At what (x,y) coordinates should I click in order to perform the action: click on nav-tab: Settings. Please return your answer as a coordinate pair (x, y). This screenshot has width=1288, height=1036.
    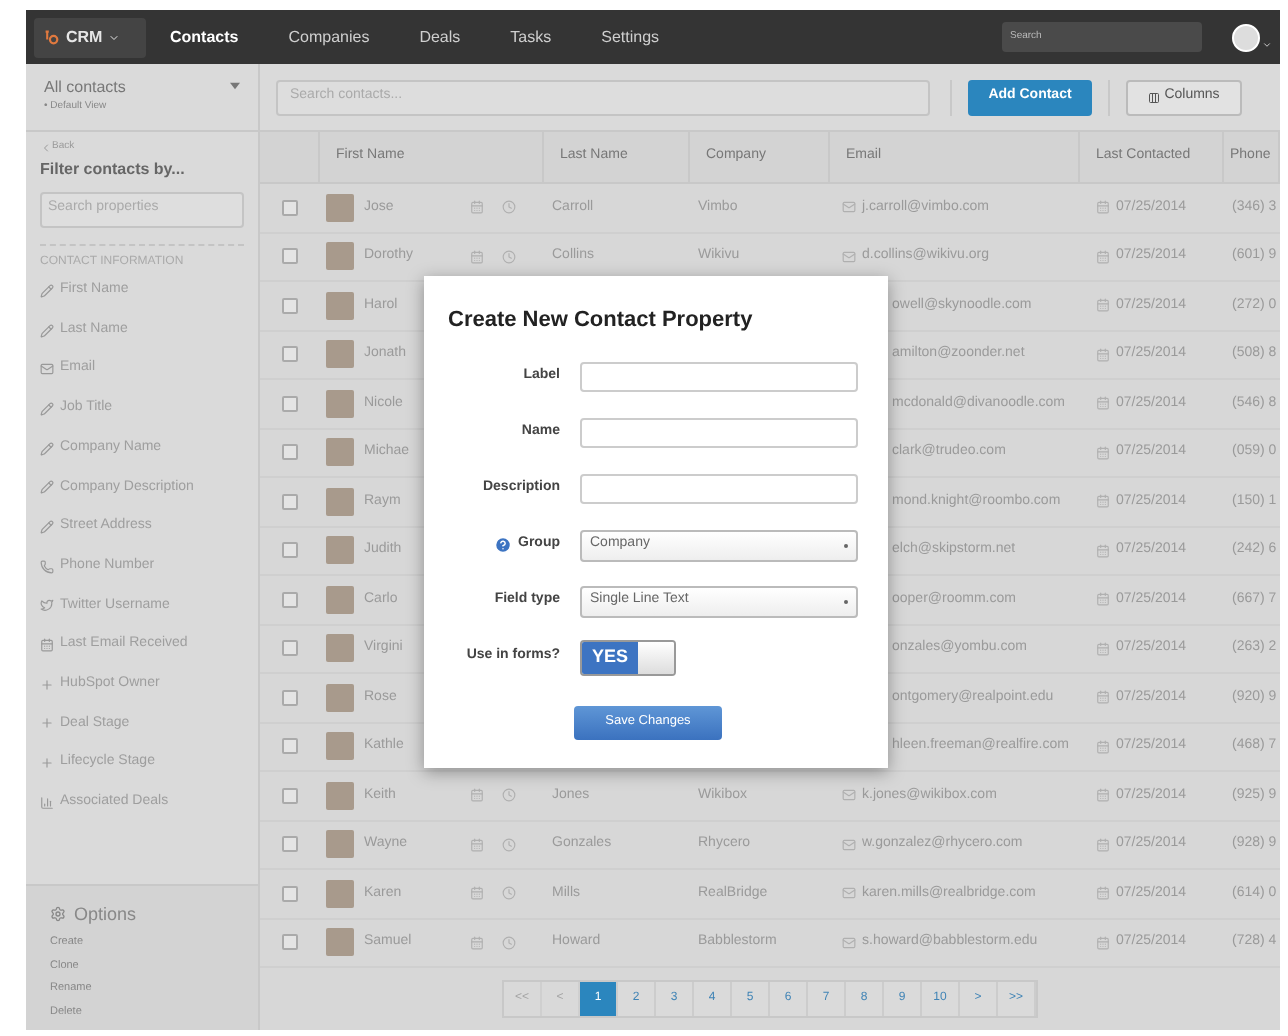
    Looking at the image, I should click on (630, 37).